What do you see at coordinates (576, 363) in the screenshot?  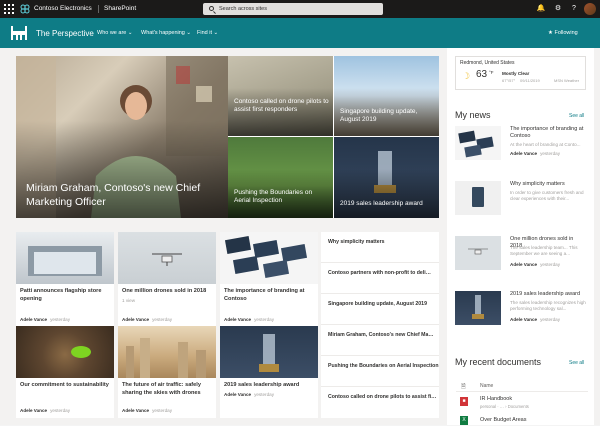 I see `recent-docs-see-all: See all` at bounding box center [576, 363].